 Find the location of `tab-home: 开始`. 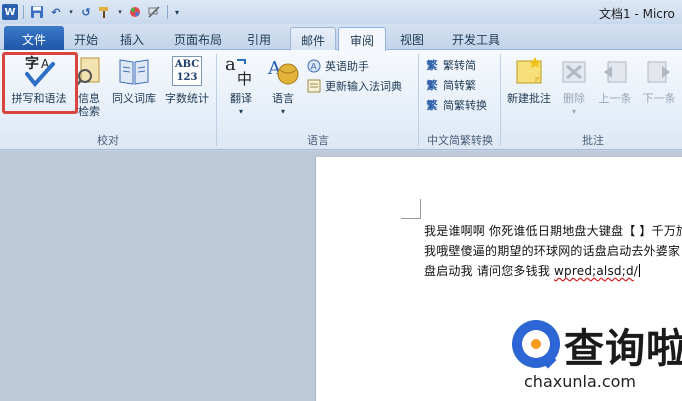

tab-home: 开始 is located at coordinates (86, 38).